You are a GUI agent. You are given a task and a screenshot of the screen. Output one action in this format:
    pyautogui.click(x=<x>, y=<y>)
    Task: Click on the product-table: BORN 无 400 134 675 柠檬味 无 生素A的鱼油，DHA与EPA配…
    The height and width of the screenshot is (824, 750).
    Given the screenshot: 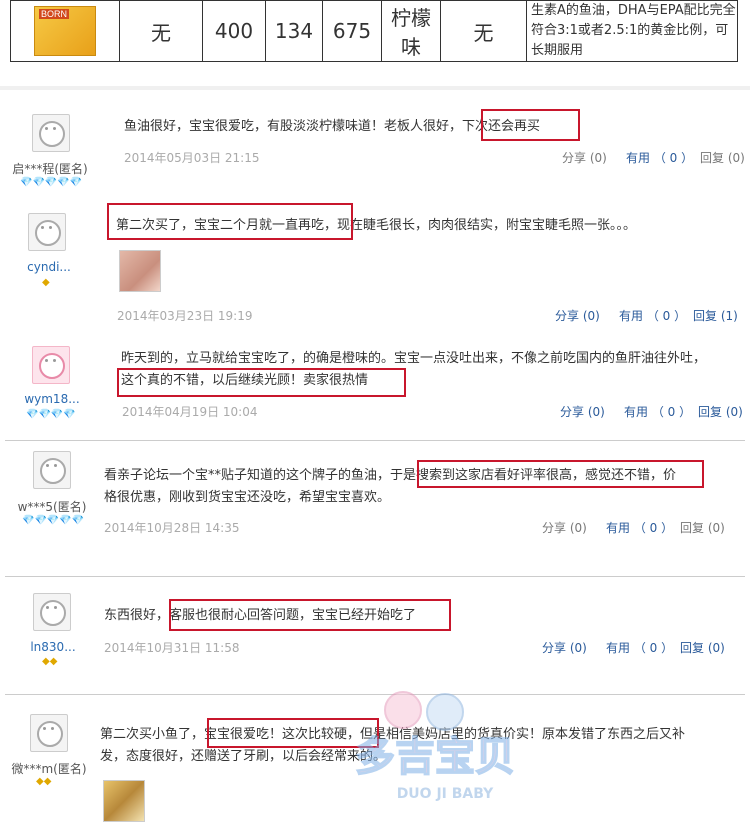 What is the action you would take?
    pyautogui.click(x=374, y=31)
    